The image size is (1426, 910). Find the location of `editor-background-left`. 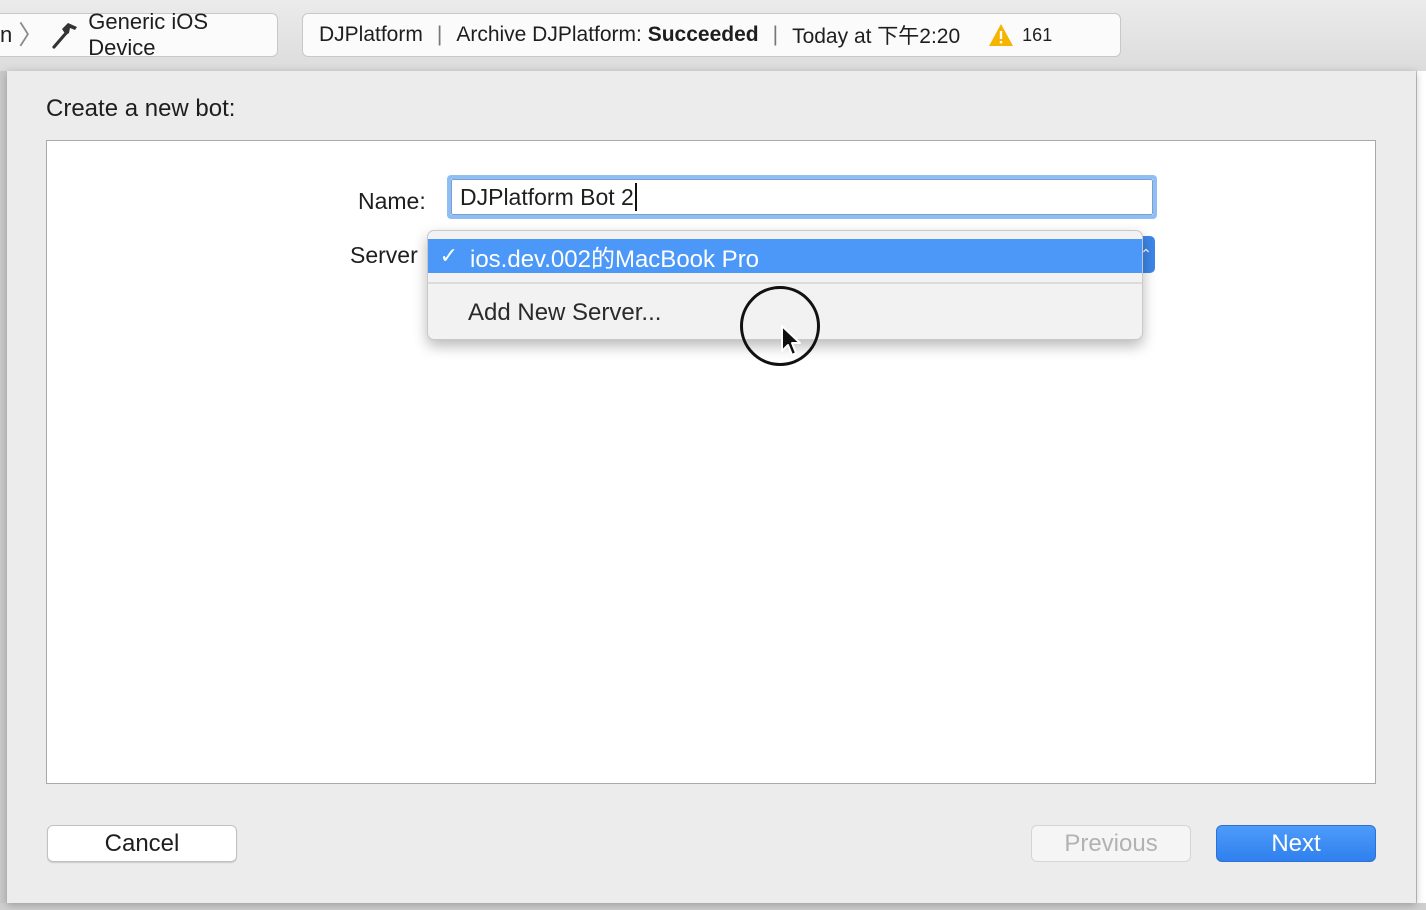

editor-background-left is located at coordinates (3, 490).